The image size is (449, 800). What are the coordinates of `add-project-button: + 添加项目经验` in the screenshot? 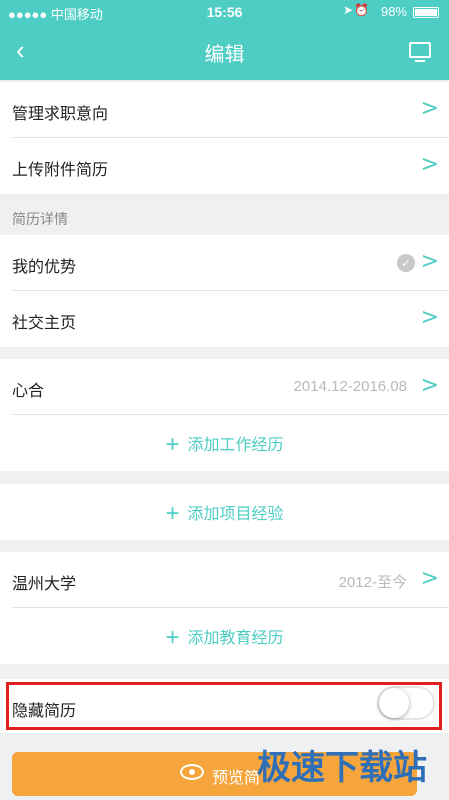 It's located at (224, 512).